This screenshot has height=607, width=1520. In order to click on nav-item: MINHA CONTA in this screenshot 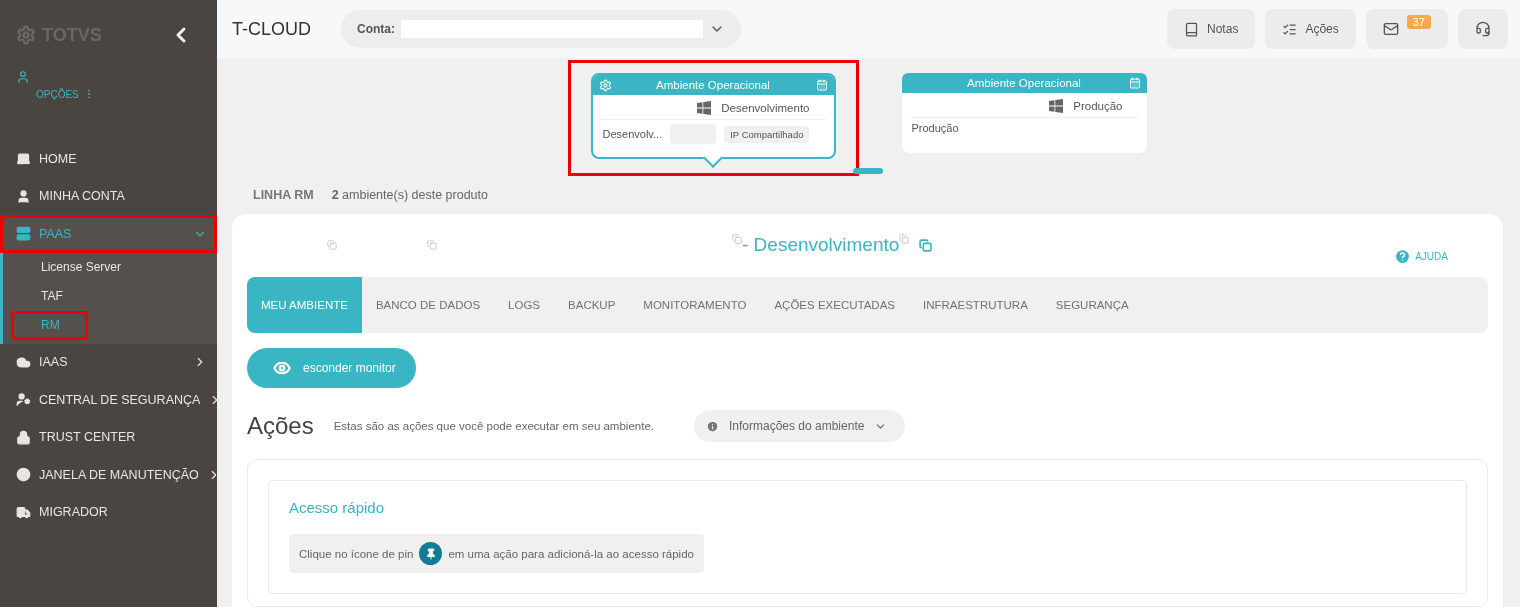, I will do `click(108, 196)`.